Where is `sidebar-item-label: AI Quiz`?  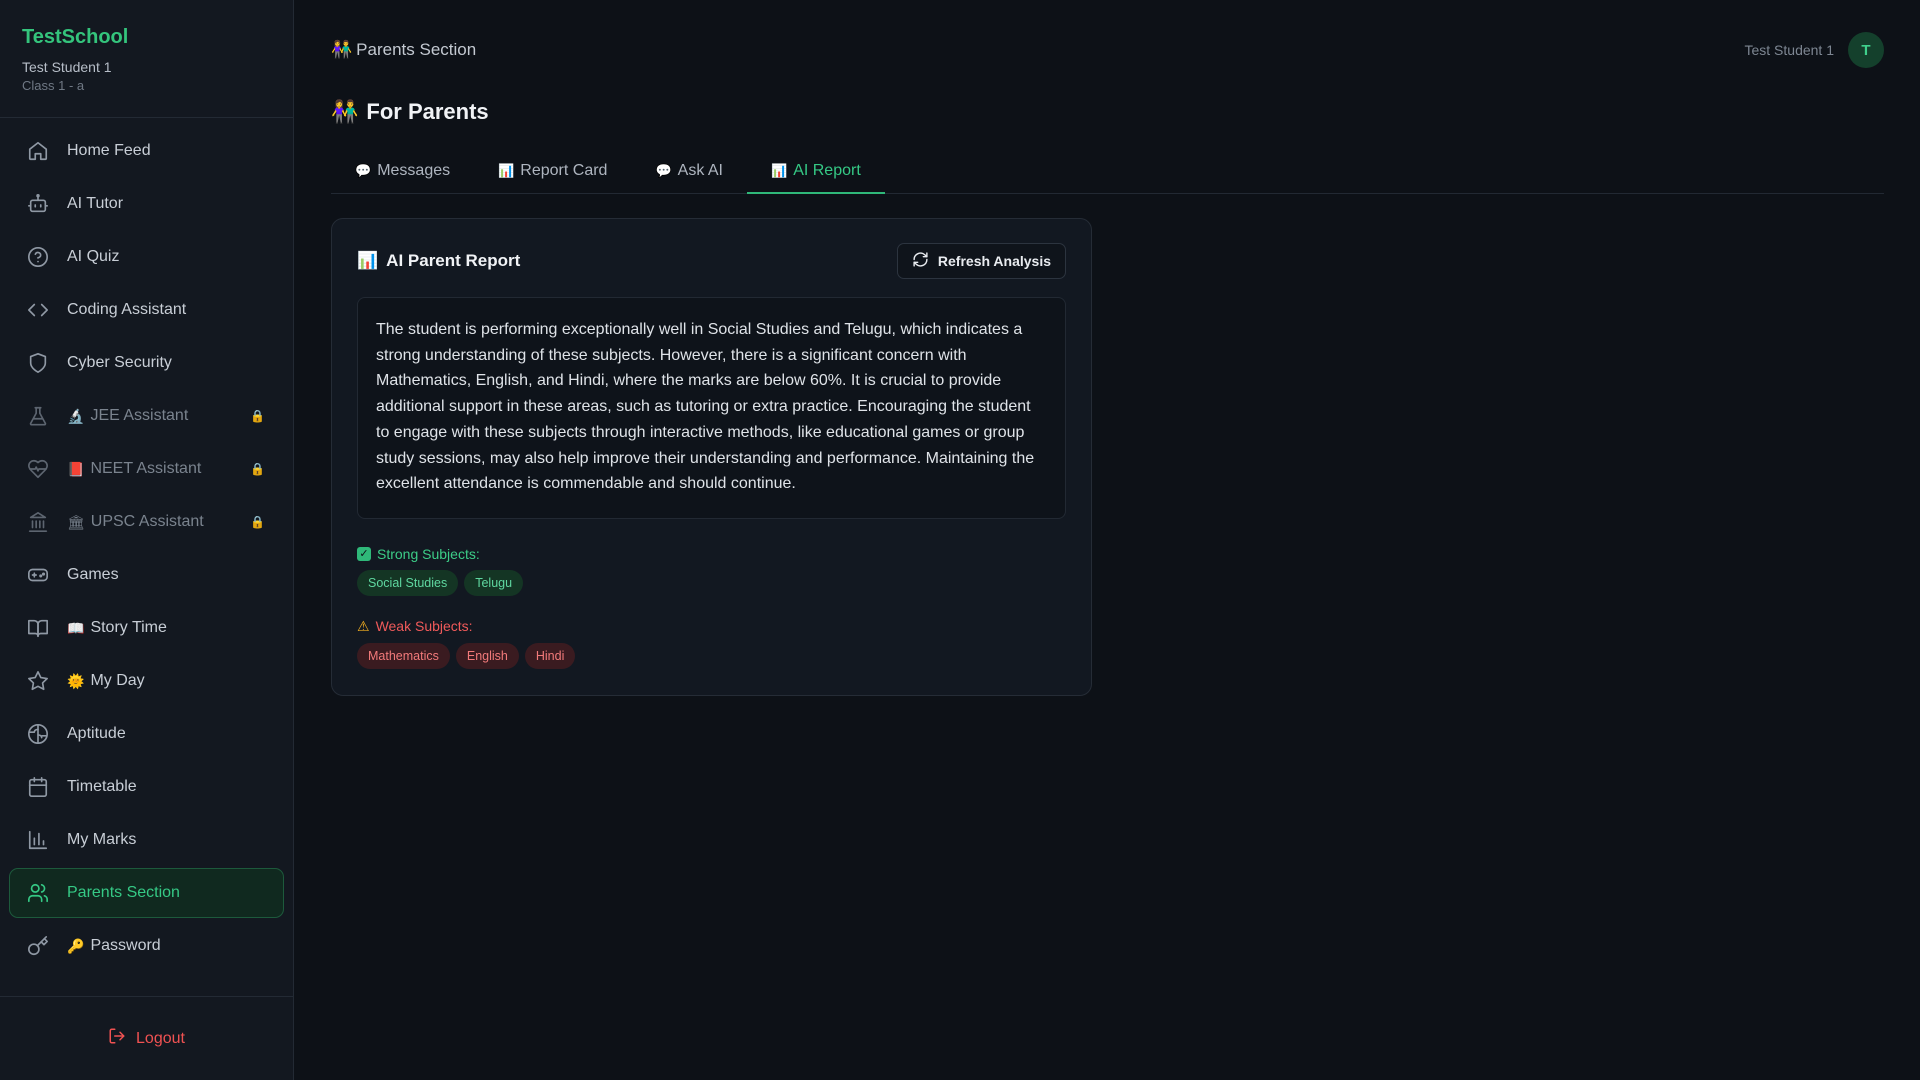
sidebar-item-label: AI Quiz is located at coordinates (93, 256).